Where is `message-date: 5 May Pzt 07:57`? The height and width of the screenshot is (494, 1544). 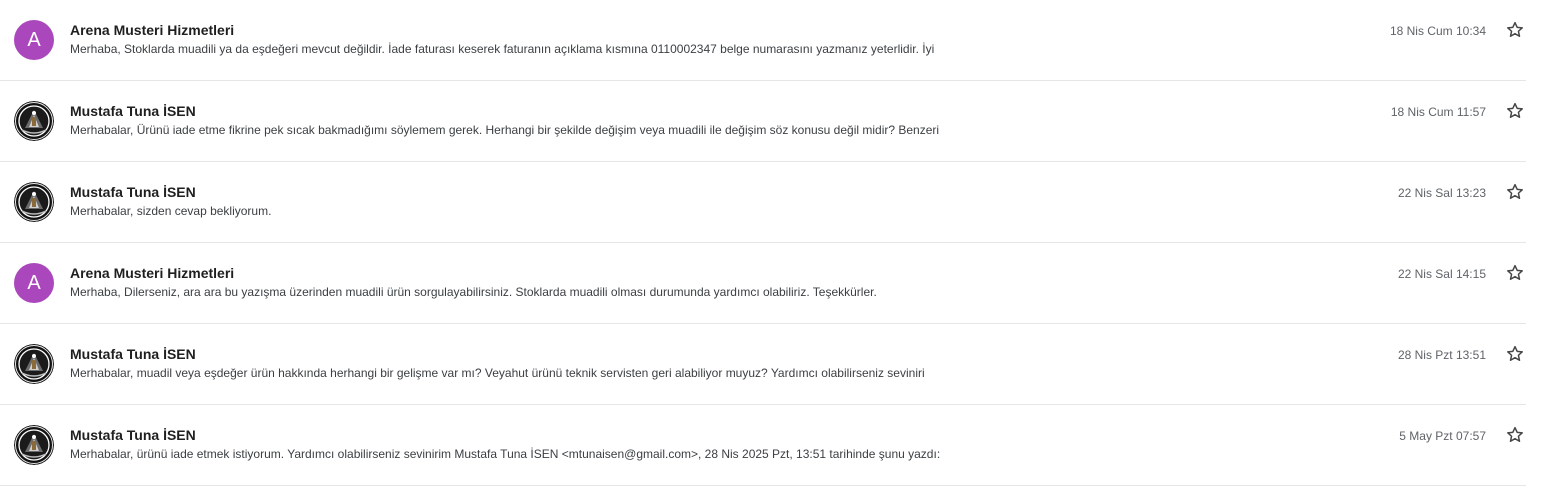
message-date: 5 May Pzt 07:57 is located at coordinates (1442, 436).